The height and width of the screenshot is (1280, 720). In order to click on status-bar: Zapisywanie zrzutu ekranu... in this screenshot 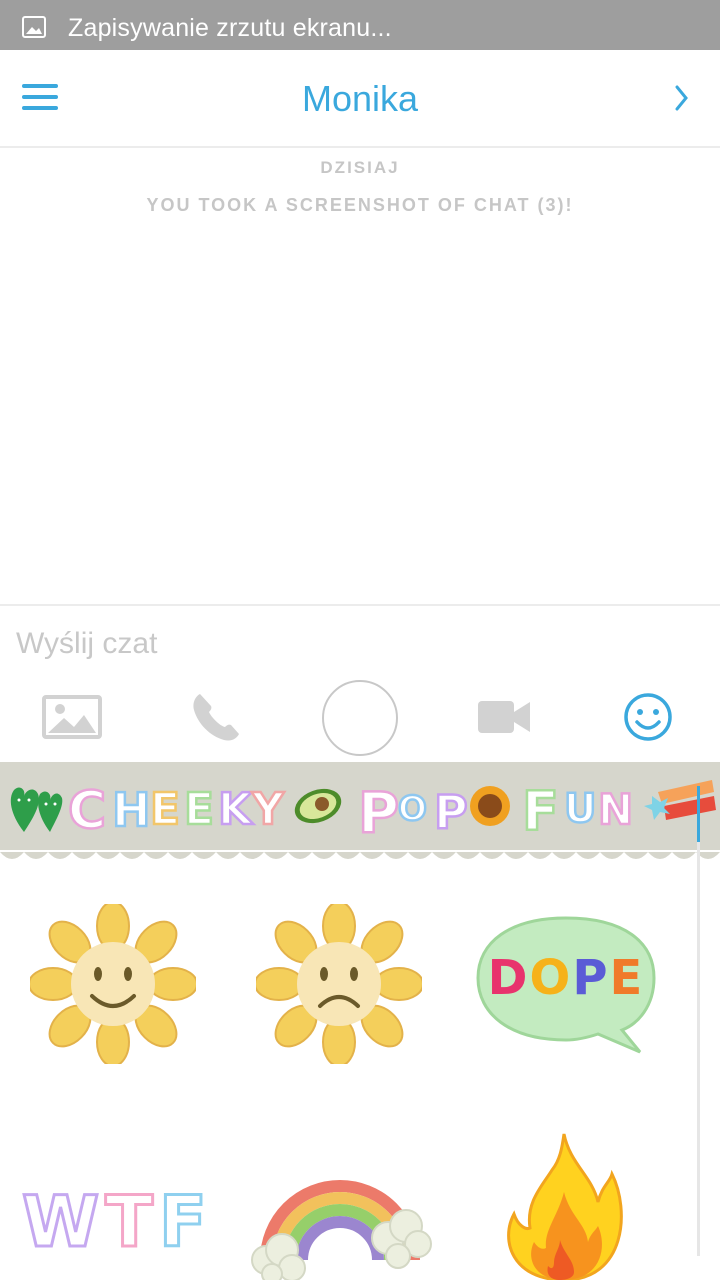, I will do `click(360, 25)`.